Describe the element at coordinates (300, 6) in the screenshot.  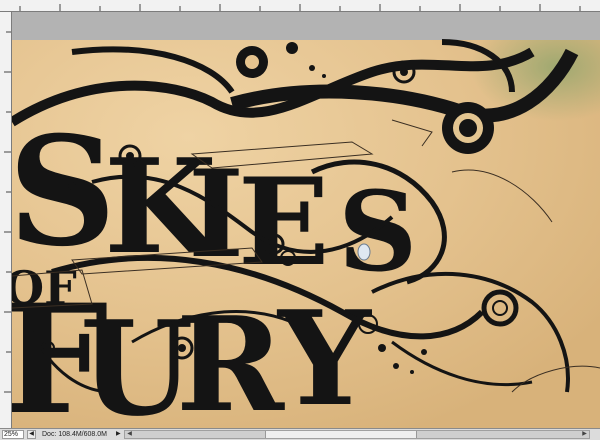
I see `horizontal-ruler` at that location.